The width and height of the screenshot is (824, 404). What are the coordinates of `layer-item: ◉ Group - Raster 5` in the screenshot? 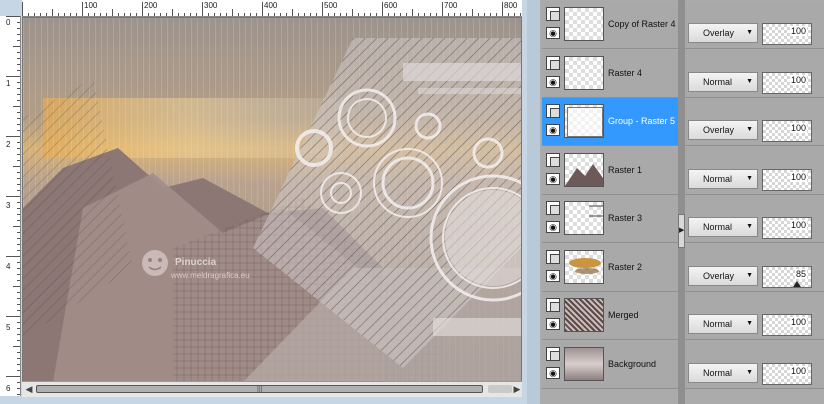 It's located at (610, 122).